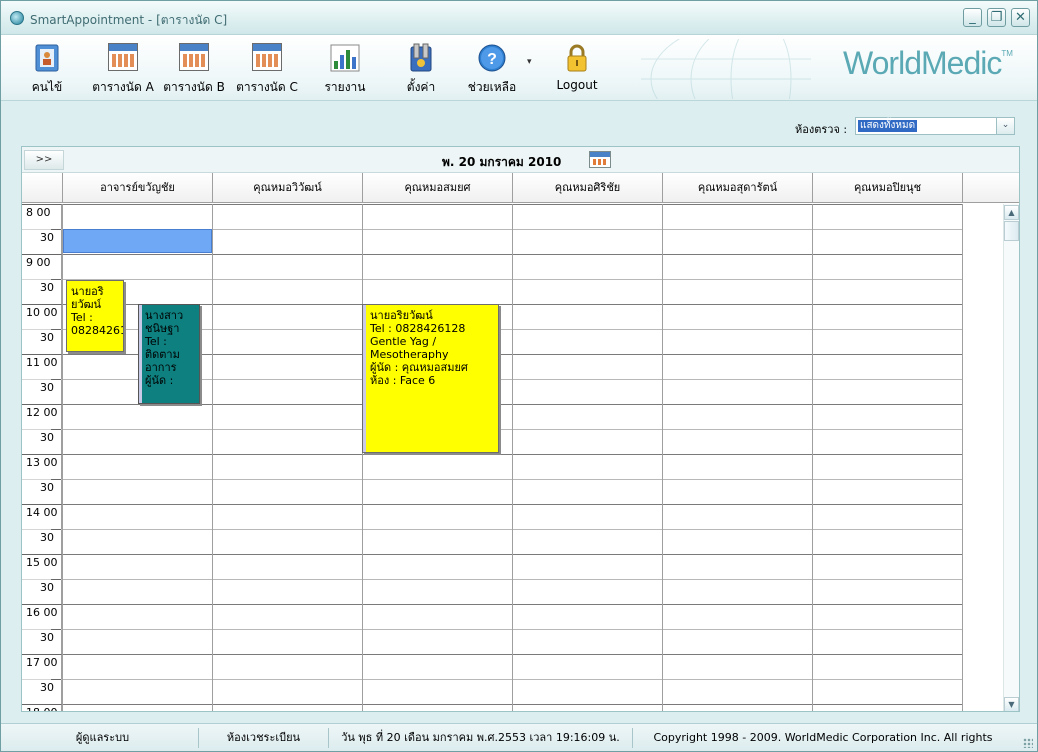 Image resolution: width=1038 pixels, height=752 pixels. Describe the element at coordinates (1028, 743) in the screenshot. I see `resize-grip-icon` at that location.